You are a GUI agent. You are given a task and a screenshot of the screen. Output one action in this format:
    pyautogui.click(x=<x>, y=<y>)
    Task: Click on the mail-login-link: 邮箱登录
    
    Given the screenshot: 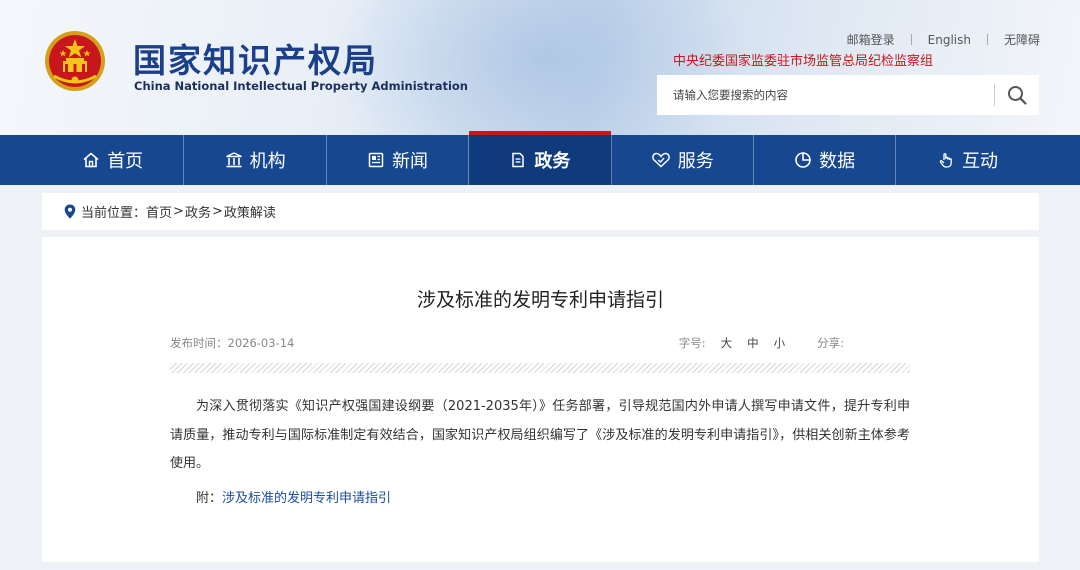 What is the action you would take?
    pyautogui.click(x=871, y=39)
    